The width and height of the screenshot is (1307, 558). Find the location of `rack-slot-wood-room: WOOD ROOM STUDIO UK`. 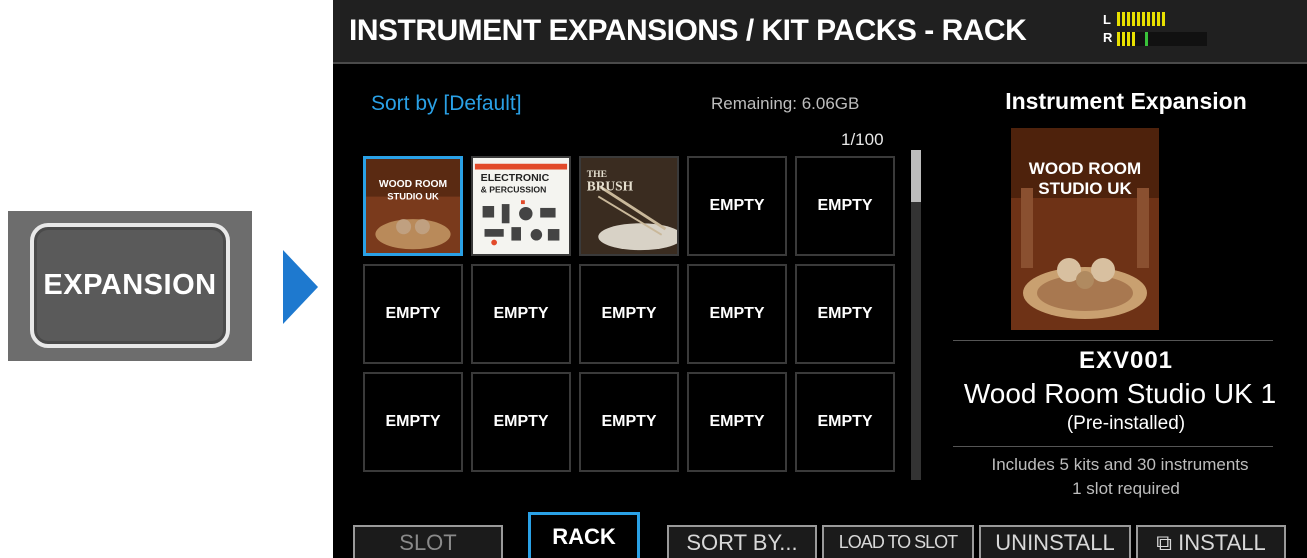

rack-slot-wood-room: WOOD ROOM STUDIO UK is located at coordinates (413, 206).